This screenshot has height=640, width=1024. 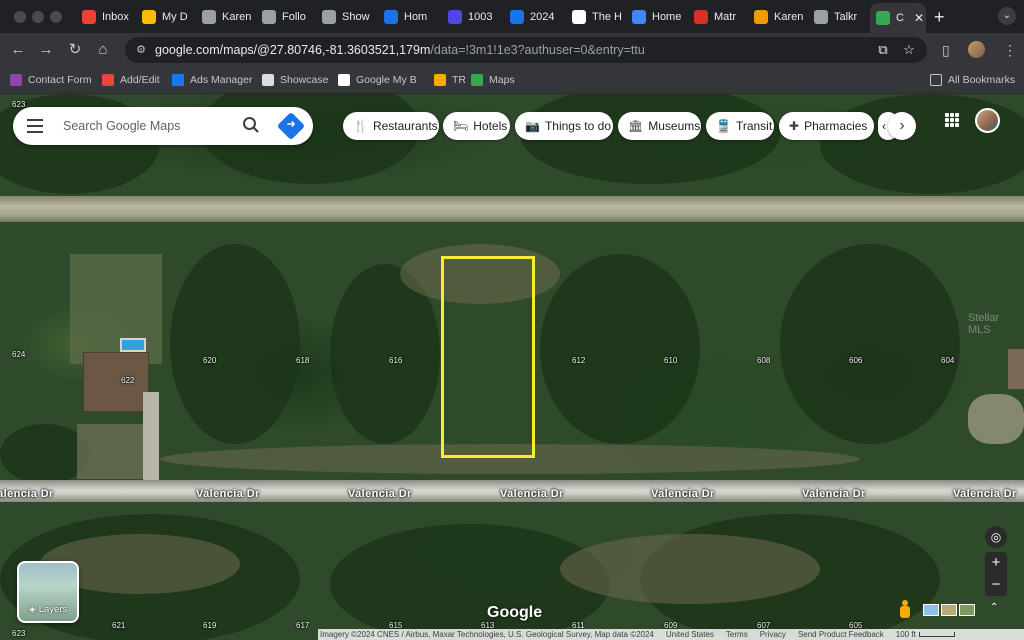 What do you see at coordinates (356, 17) in the screenshot?
I see `tab-title: Show` at bounding box center [356, 17].